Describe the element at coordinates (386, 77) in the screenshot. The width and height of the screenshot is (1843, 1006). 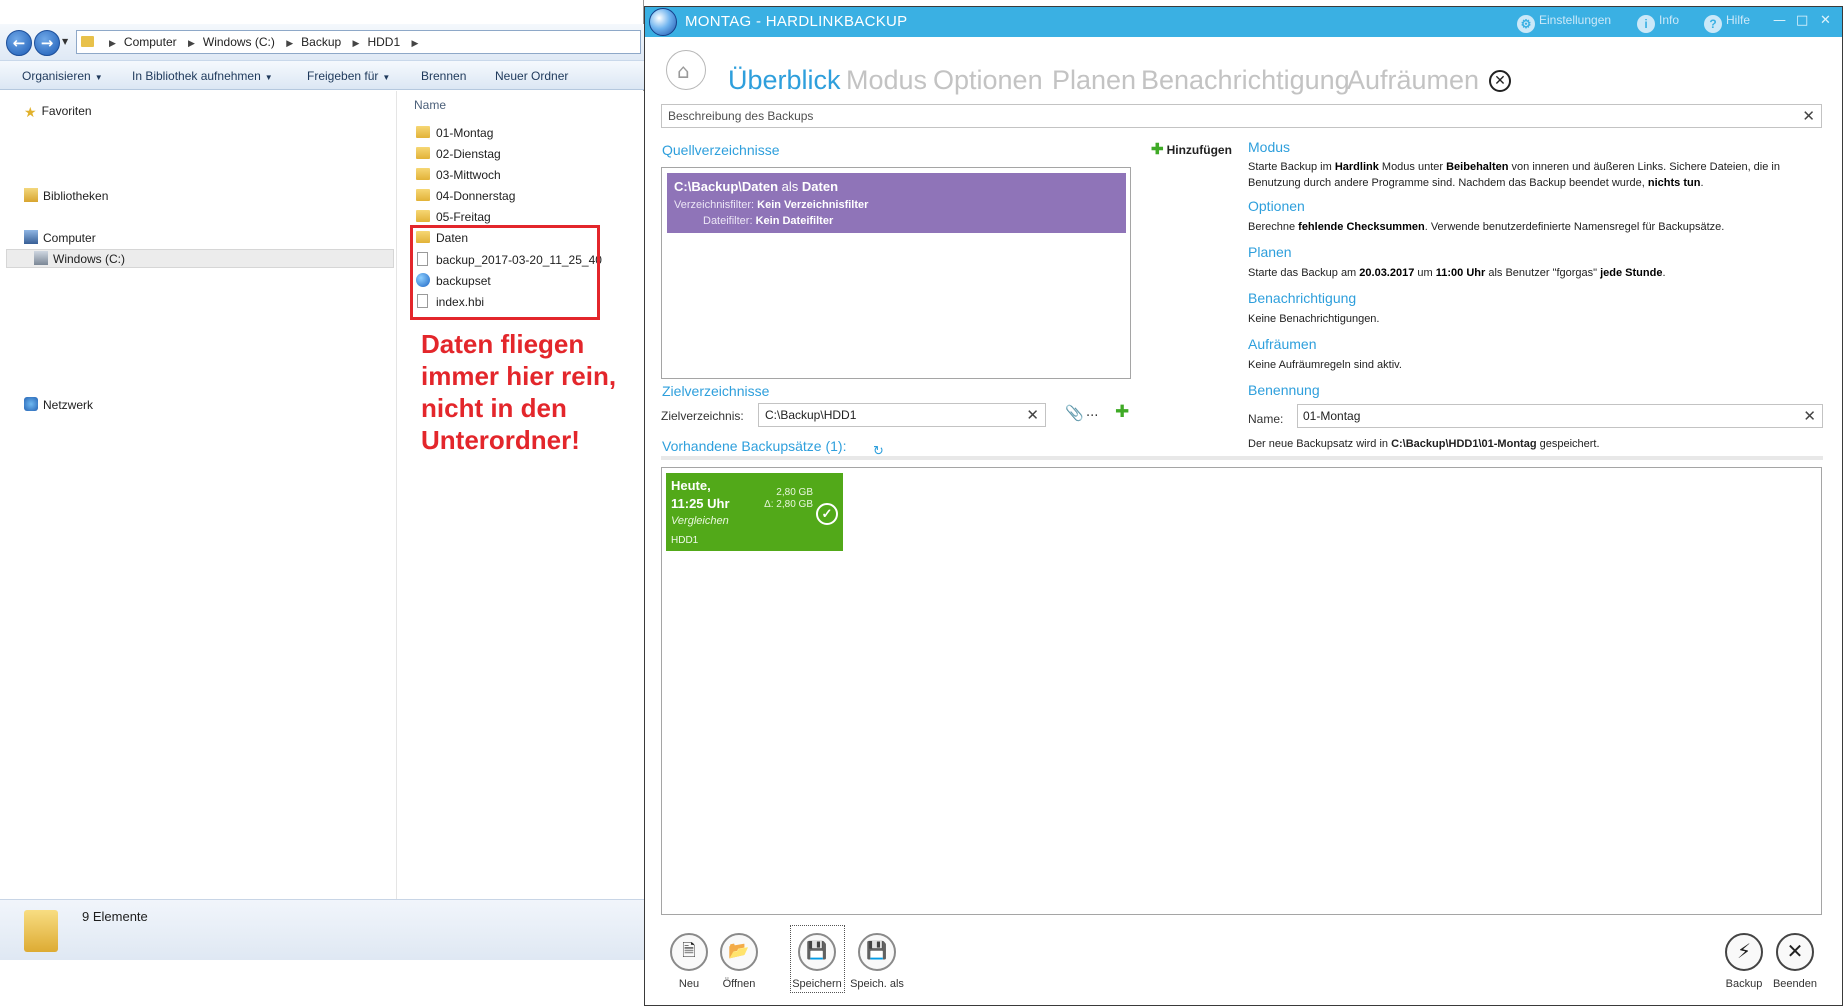
I see `chevron-down-icon: ▼` at that location.